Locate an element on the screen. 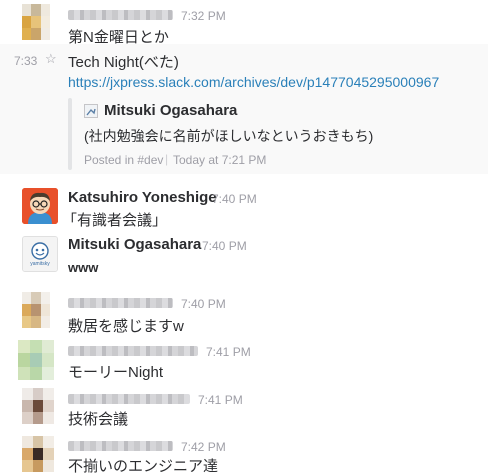 This screenshot has height=476, width=488. message-text: 敷居を感じますw is located at coordinates (126, 326).